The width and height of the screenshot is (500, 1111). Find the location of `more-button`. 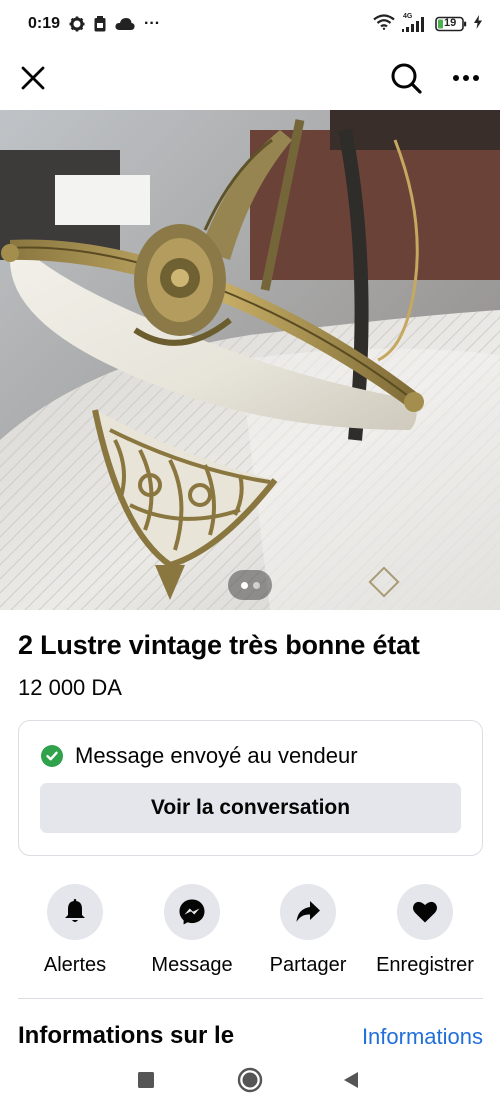

more-button is located at coordinates (466, 78).